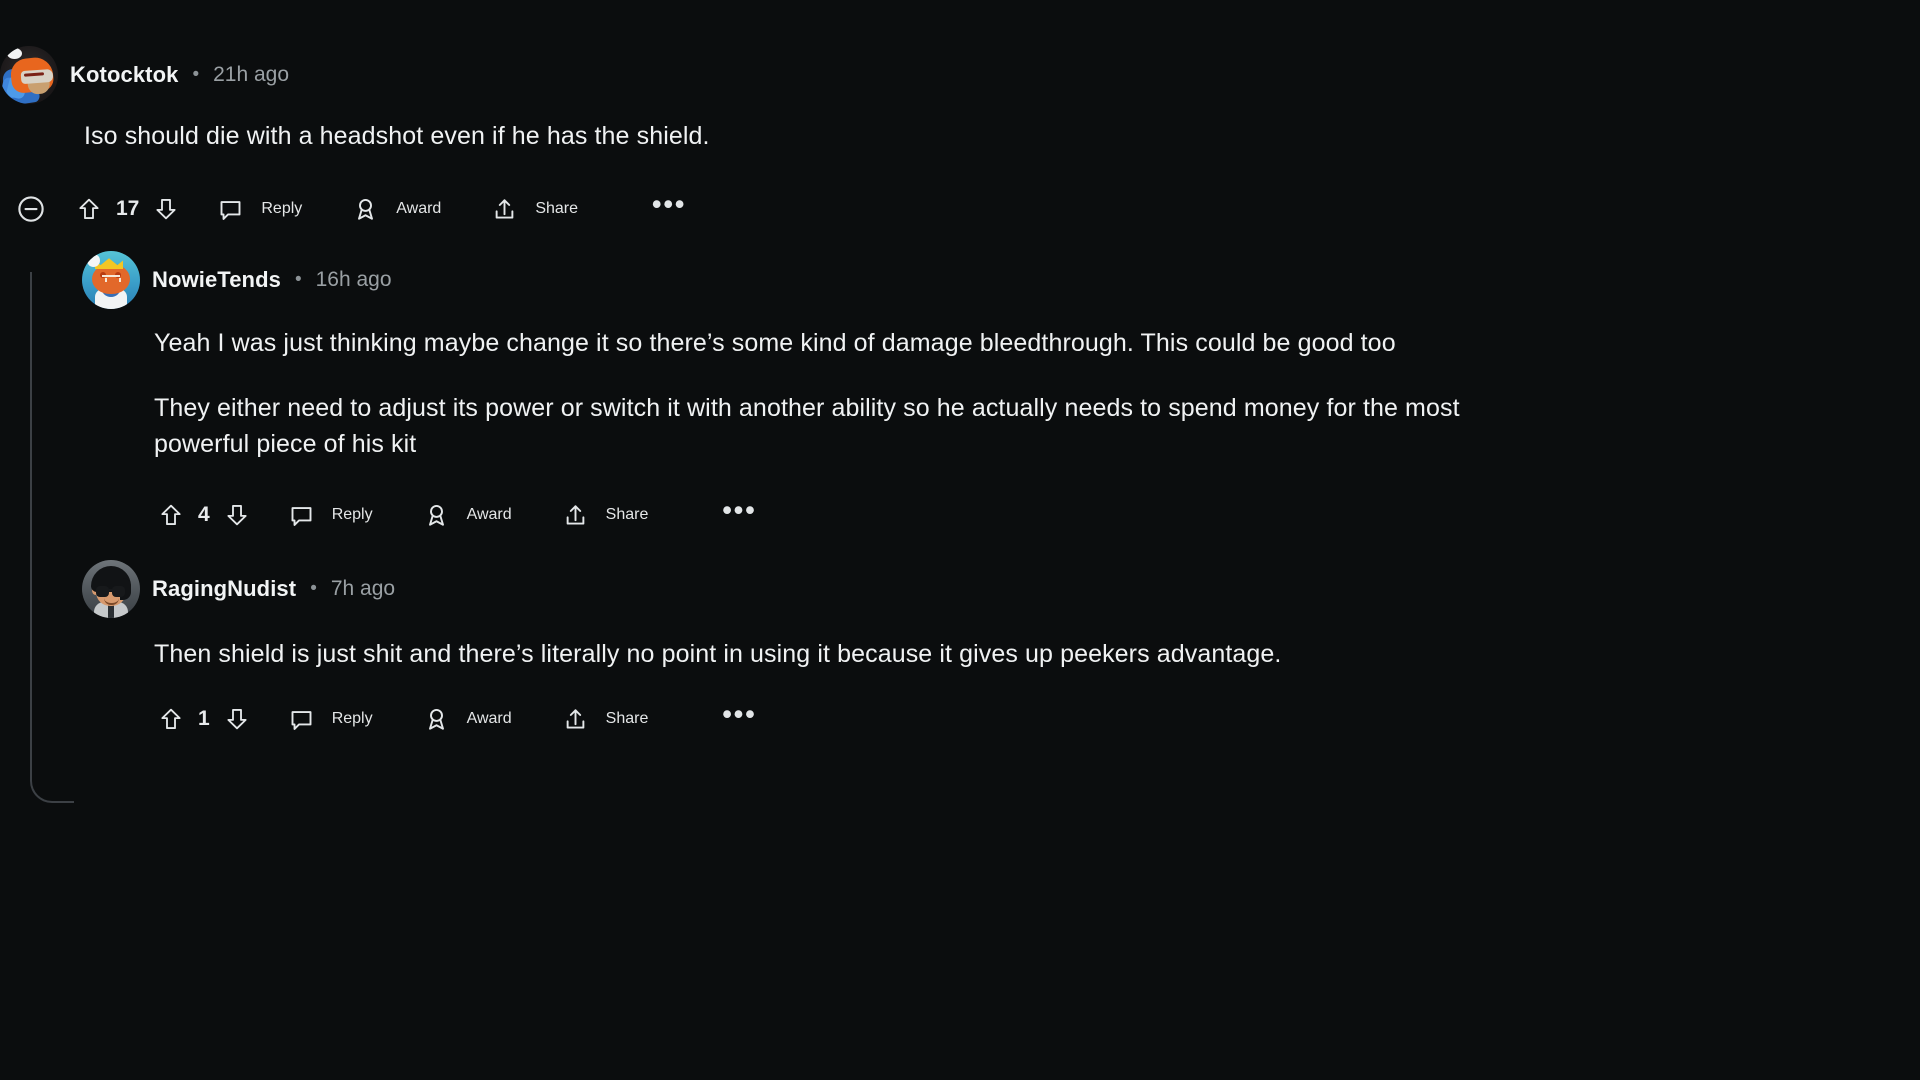 The height and width of the screenshot is (1080, 1920). Describe the element at coordinates (960, 209) in the screenshot. I see `comment-actions: 17 Reply Award Share •••` at that location.